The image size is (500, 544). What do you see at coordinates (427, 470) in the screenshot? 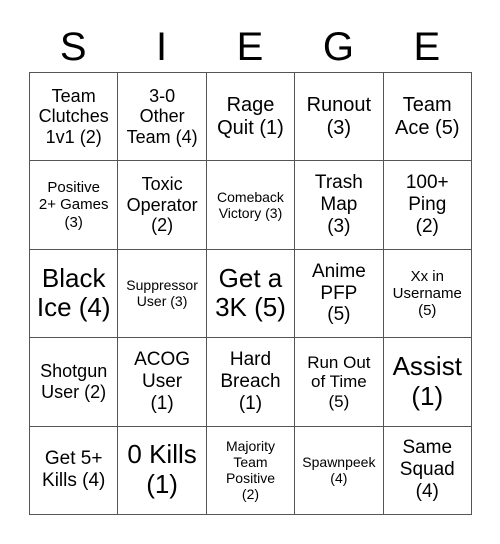
I see `bingo-cell: Same Squad (4)` at bounding box center [427, 470].